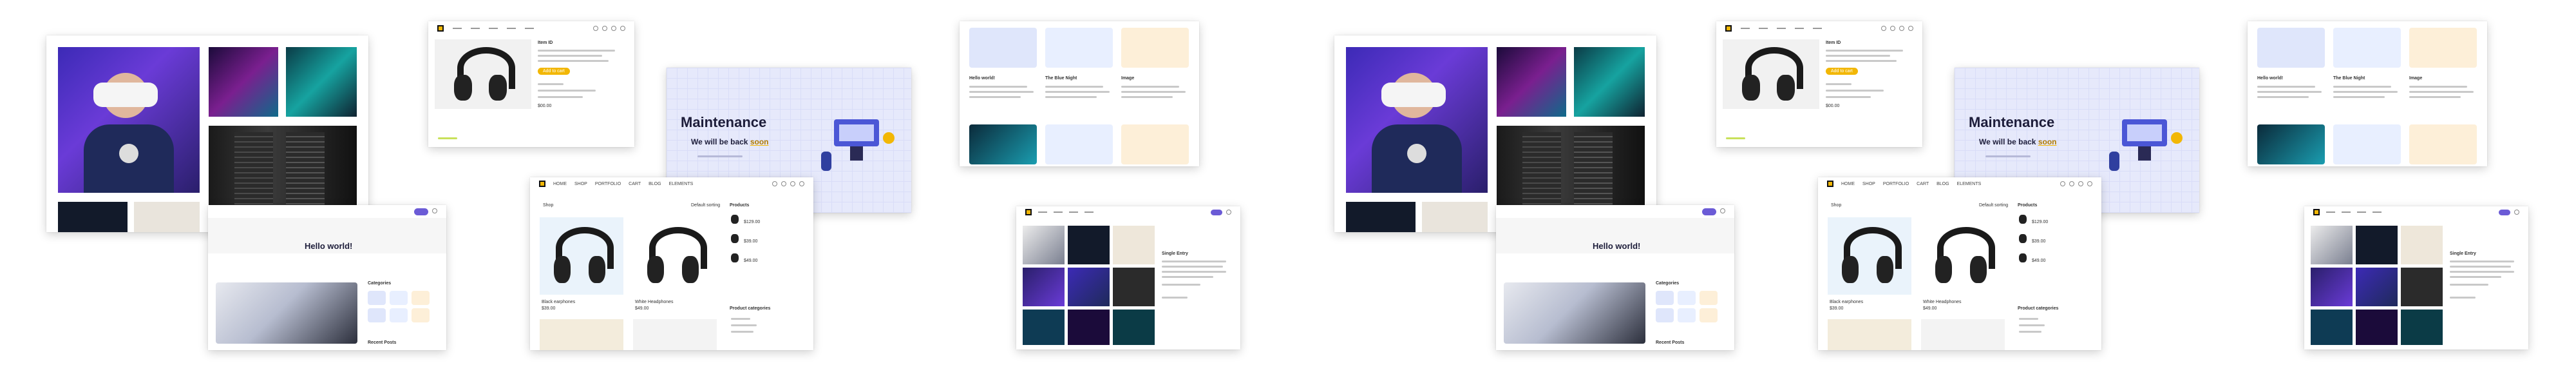 The width and height of the screenshot is (2576, 374). What do you see at coordinates (93, 217) in the screenshot?
I see `code-photo` at bounding box center [93, 217].